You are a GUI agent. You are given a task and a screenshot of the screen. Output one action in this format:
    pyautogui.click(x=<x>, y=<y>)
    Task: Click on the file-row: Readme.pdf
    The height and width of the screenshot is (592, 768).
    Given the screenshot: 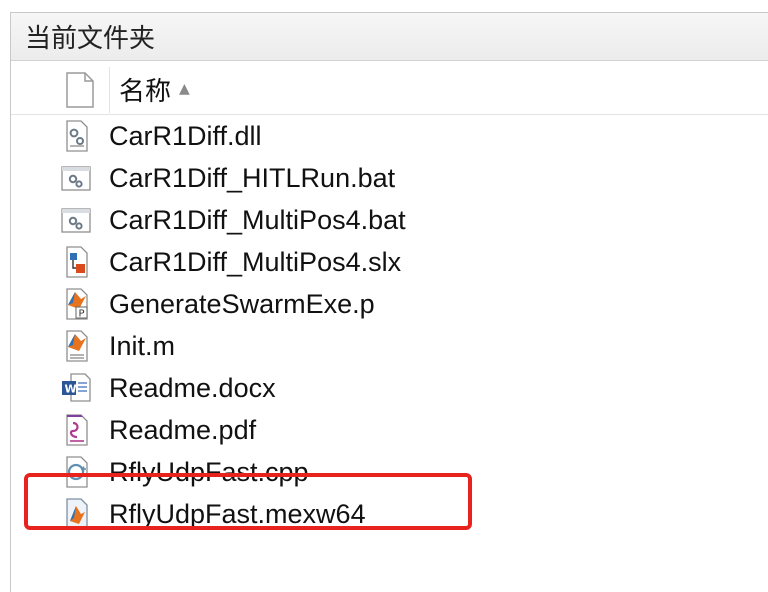 What is the action you would take?
    pyautogui.click(x=389, y=430)
    